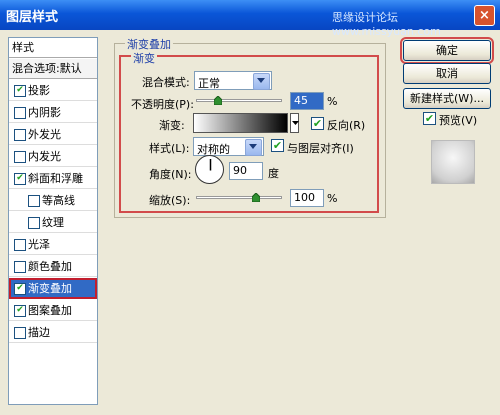 The height and width of the screenshot is (415, 500). I want to click on reverse-checkbox: ✔, so click(317, 123).